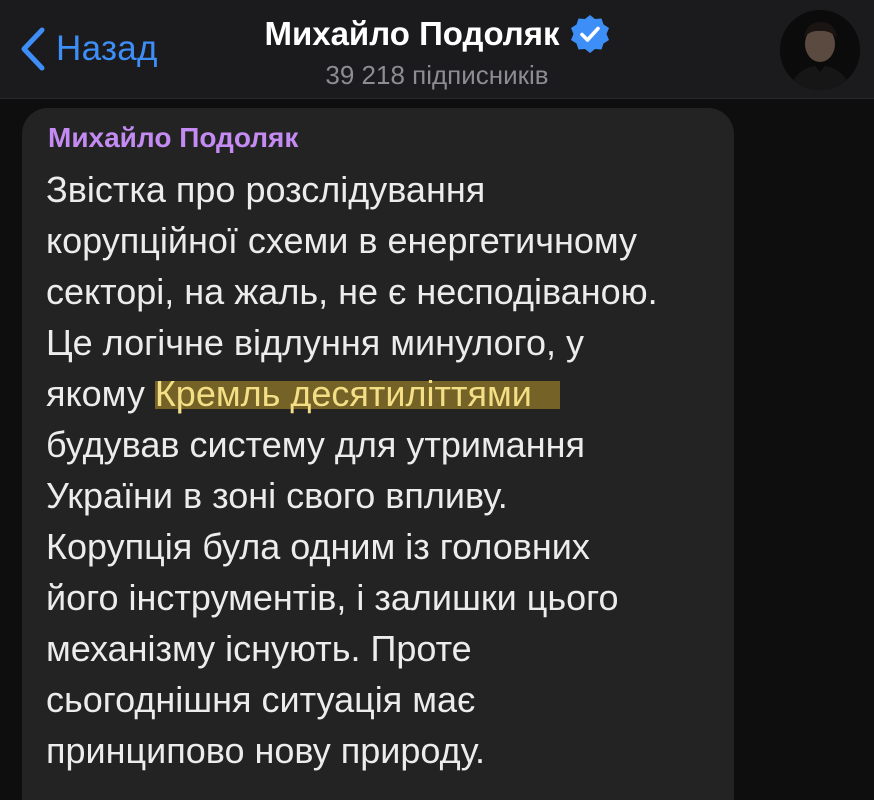 This screenshot has height=800, width=874. I want to click on channel-header: Назад Михайло Подоляк 39 218 підписників, so click(437, 49).